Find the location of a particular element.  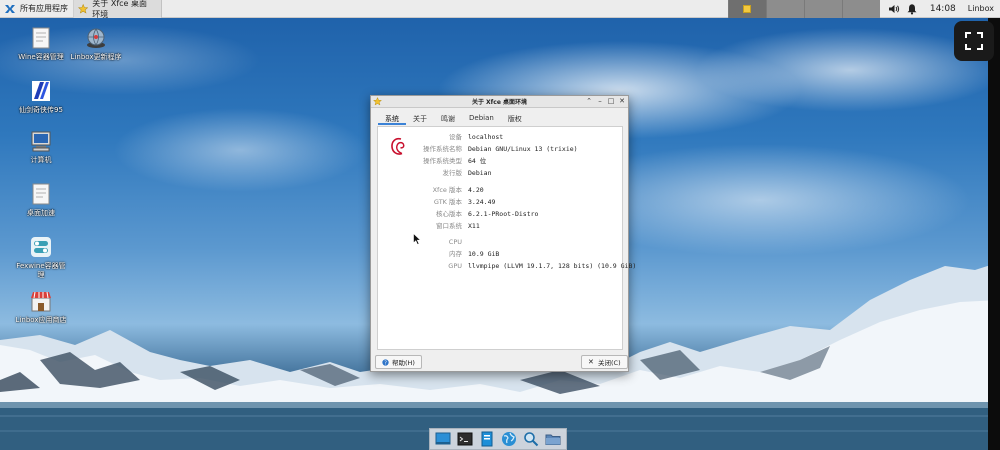

fullscreen-icon is located at coordinates (974, 41).